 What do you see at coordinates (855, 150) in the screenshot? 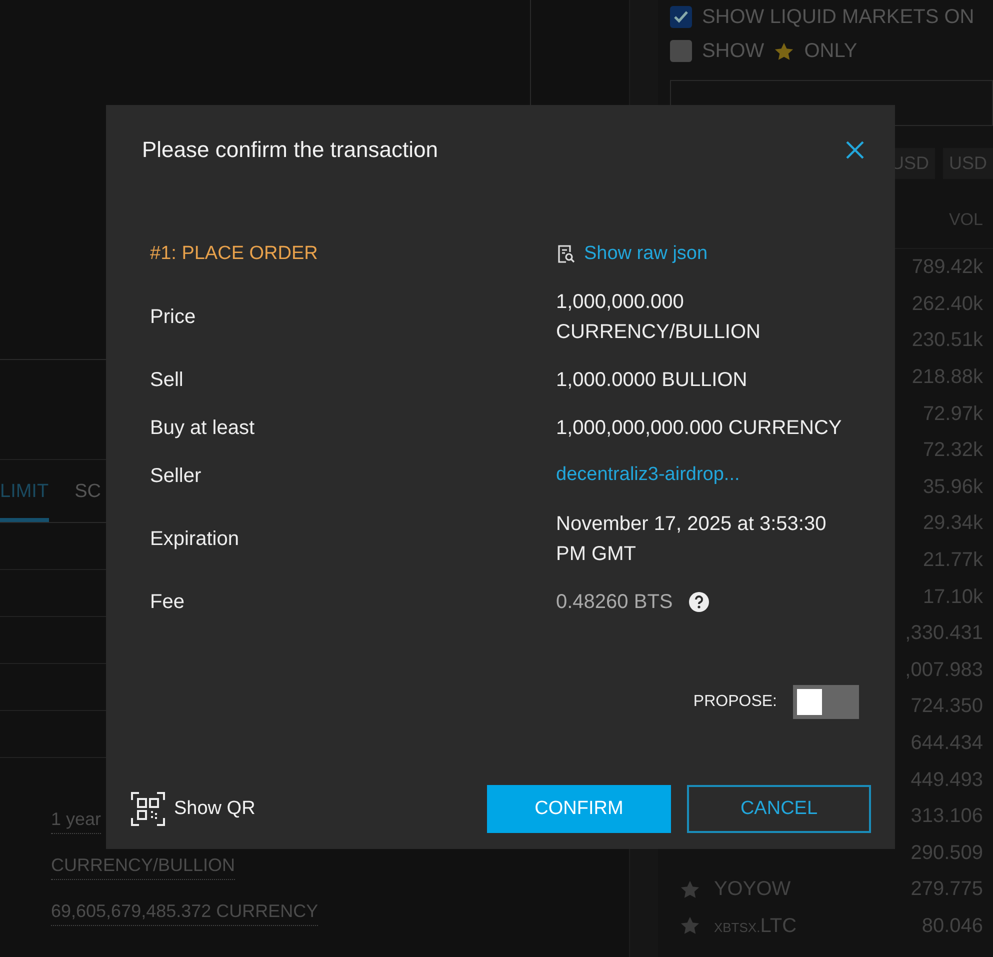
I see `close-icon` at bounding box center [855, 150].